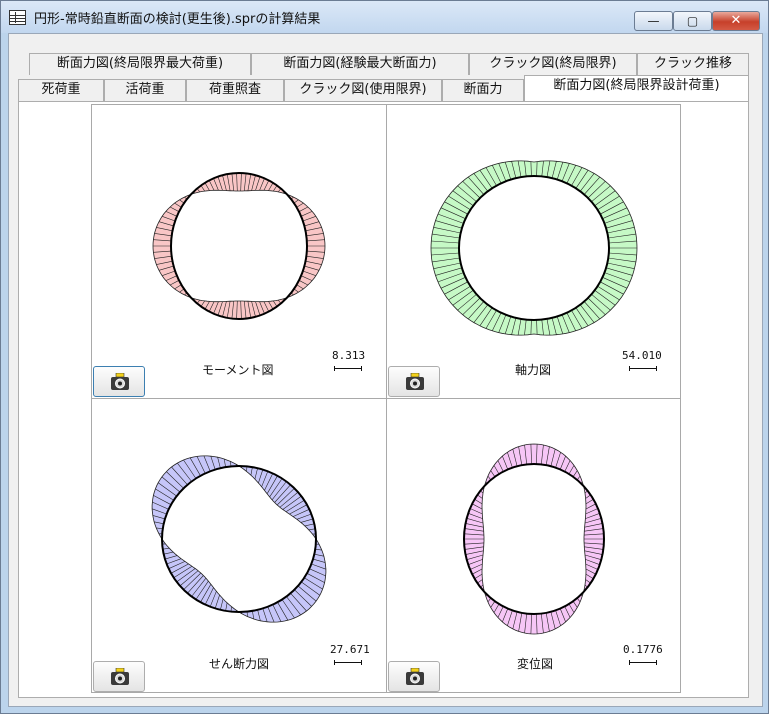 The height and width of the screenshot is (716, 771). I want to click on window-title: 円形-常時鉛直断面の検討(更生後).sprの計算結果, so click(177, 19).